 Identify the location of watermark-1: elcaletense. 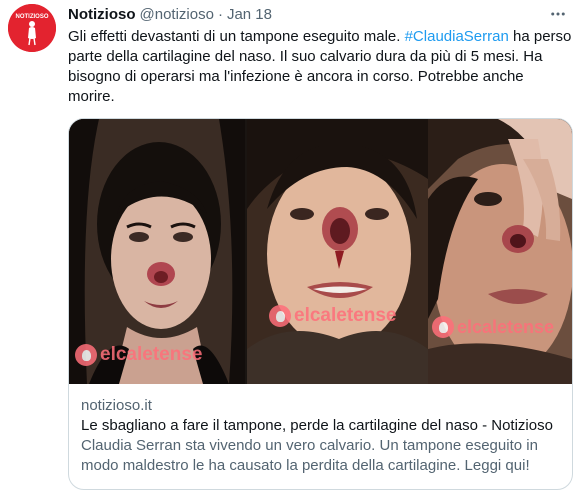
(138, 355).